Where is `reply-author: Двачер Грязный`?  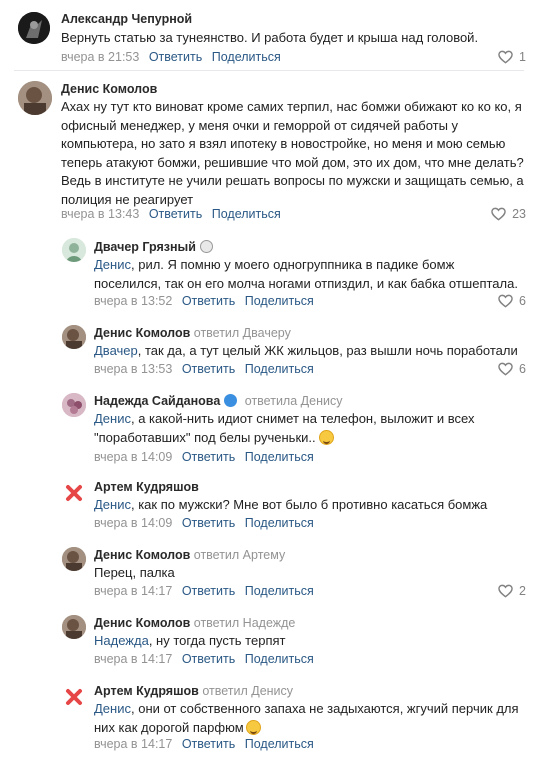 reply-author: Двачер Грязный is located at coordinates (153, 247).